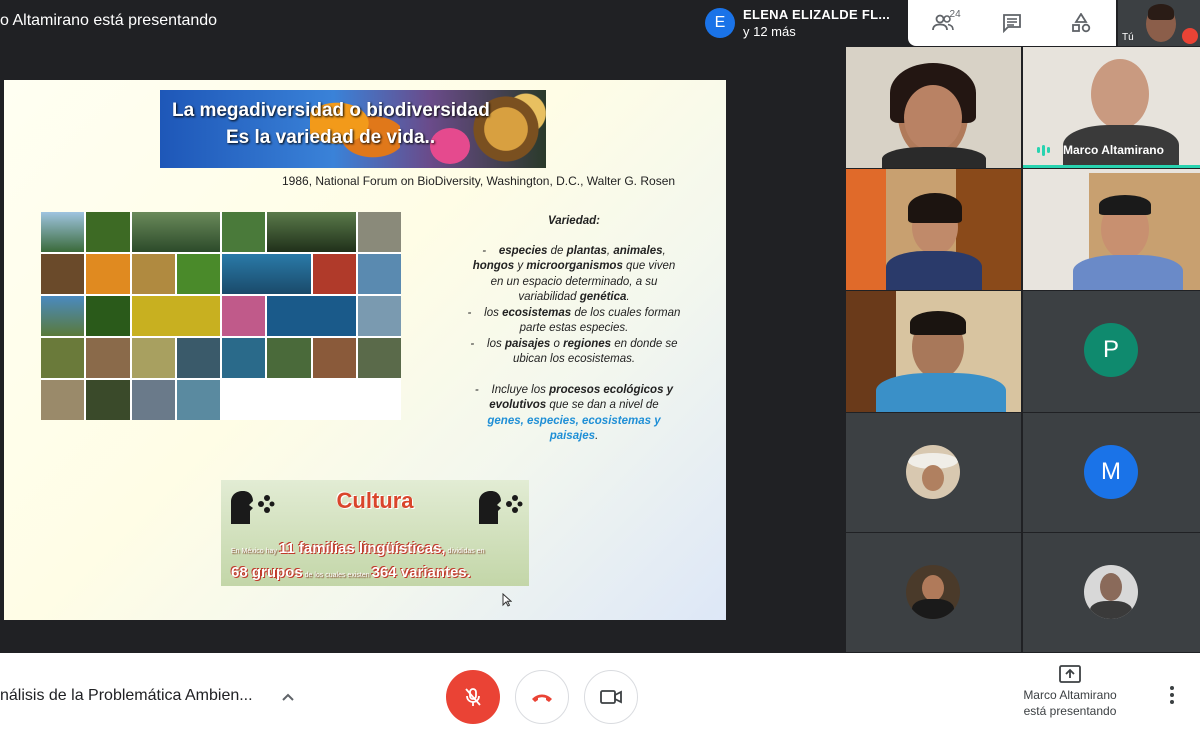 Image resolution: width=1200 pixels, height=739 pixels. Describe the element at coordinates (1128, 37) in the screenshot. I see `self-label: Tú` at that location.